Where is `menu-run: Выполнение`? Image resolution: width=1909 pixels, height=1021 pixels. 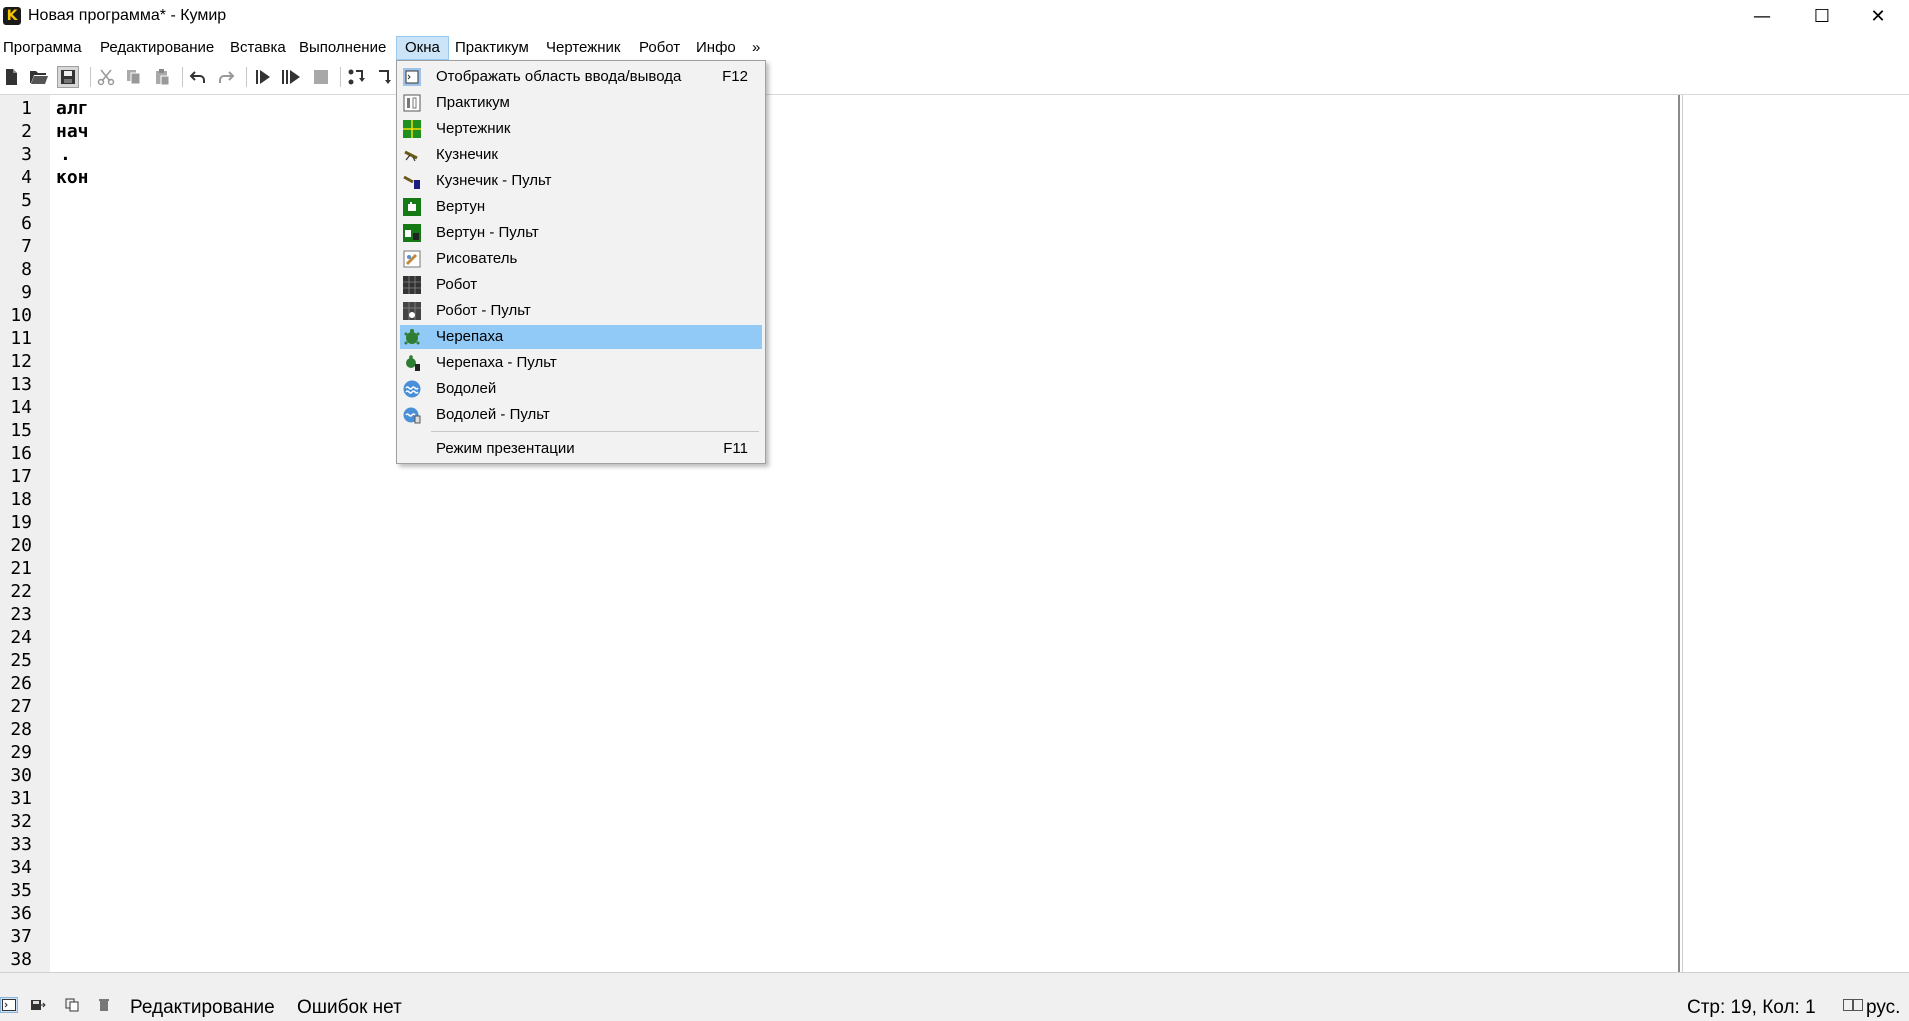
menu-run: Выполнение is located at coordinates (342, 48).